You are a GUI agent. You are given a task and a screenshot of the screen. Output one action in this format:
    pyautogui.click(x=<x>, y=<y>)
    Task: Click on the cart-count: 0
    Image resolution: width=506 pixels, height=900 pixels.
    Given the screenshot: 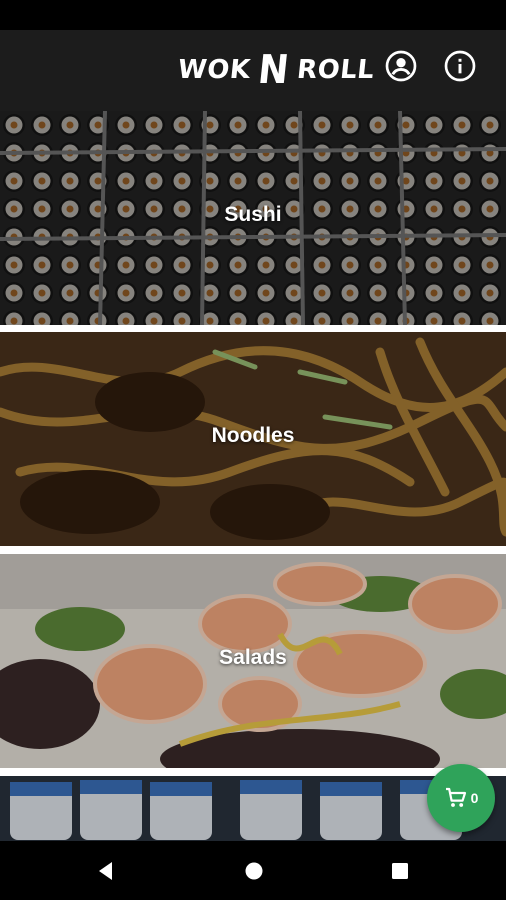 What is the action you would take?
    pyautogui.click(x=474, y=798)
    